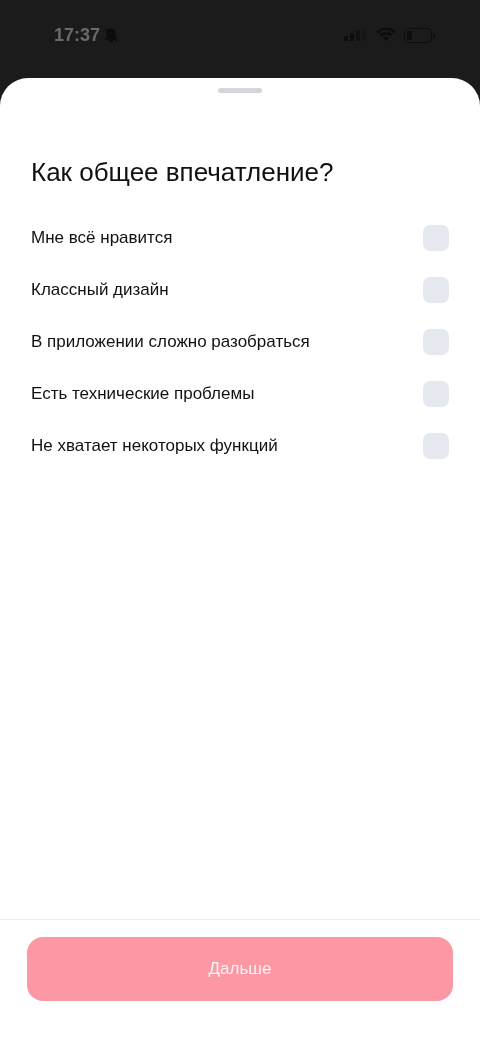  I want to click on option-label: Мне всё нравится, so click(102, 238).